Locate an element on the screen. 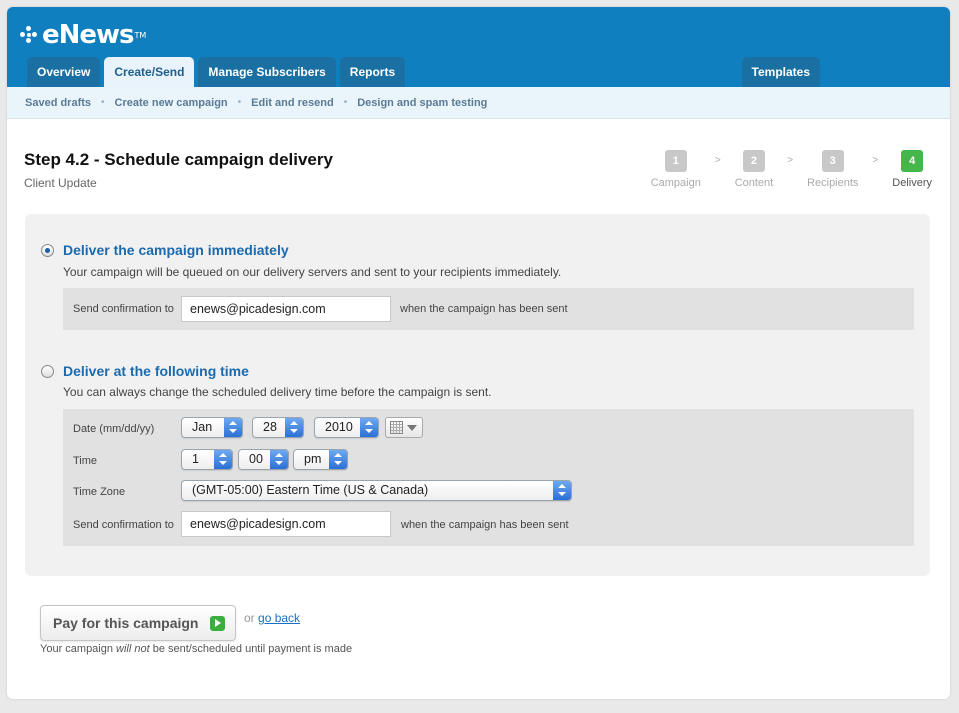 This screenshot has width=959, height=713. subnav-saved-drafts: Saved drafts is located at coordinates (58, 103).